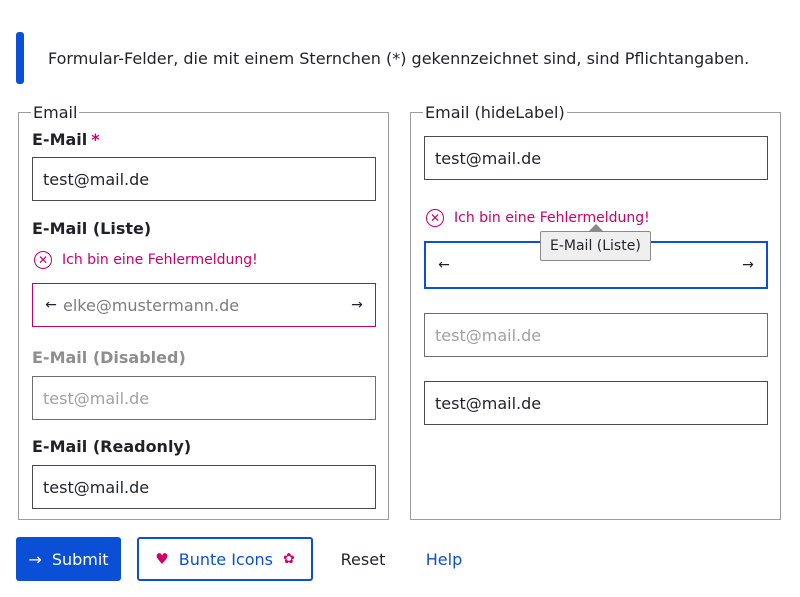 This screenshot has height=597, width=800. Describe the element at coordinates (595, 246) in the screenshot. I see `email-list-tooltip: E-Mail (Liste)` at that location.